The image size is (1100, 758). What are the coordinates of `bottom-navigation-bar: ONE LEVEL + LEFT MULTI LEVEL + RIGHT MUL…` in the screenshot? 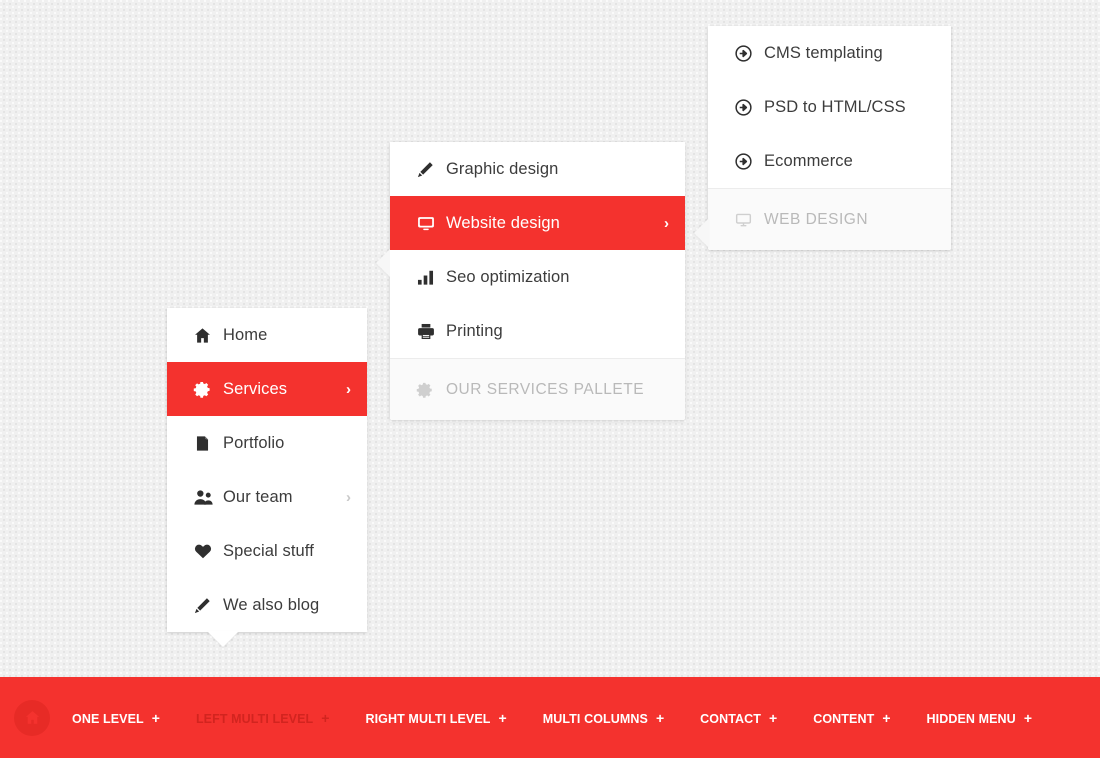 It's located at (550, 717).